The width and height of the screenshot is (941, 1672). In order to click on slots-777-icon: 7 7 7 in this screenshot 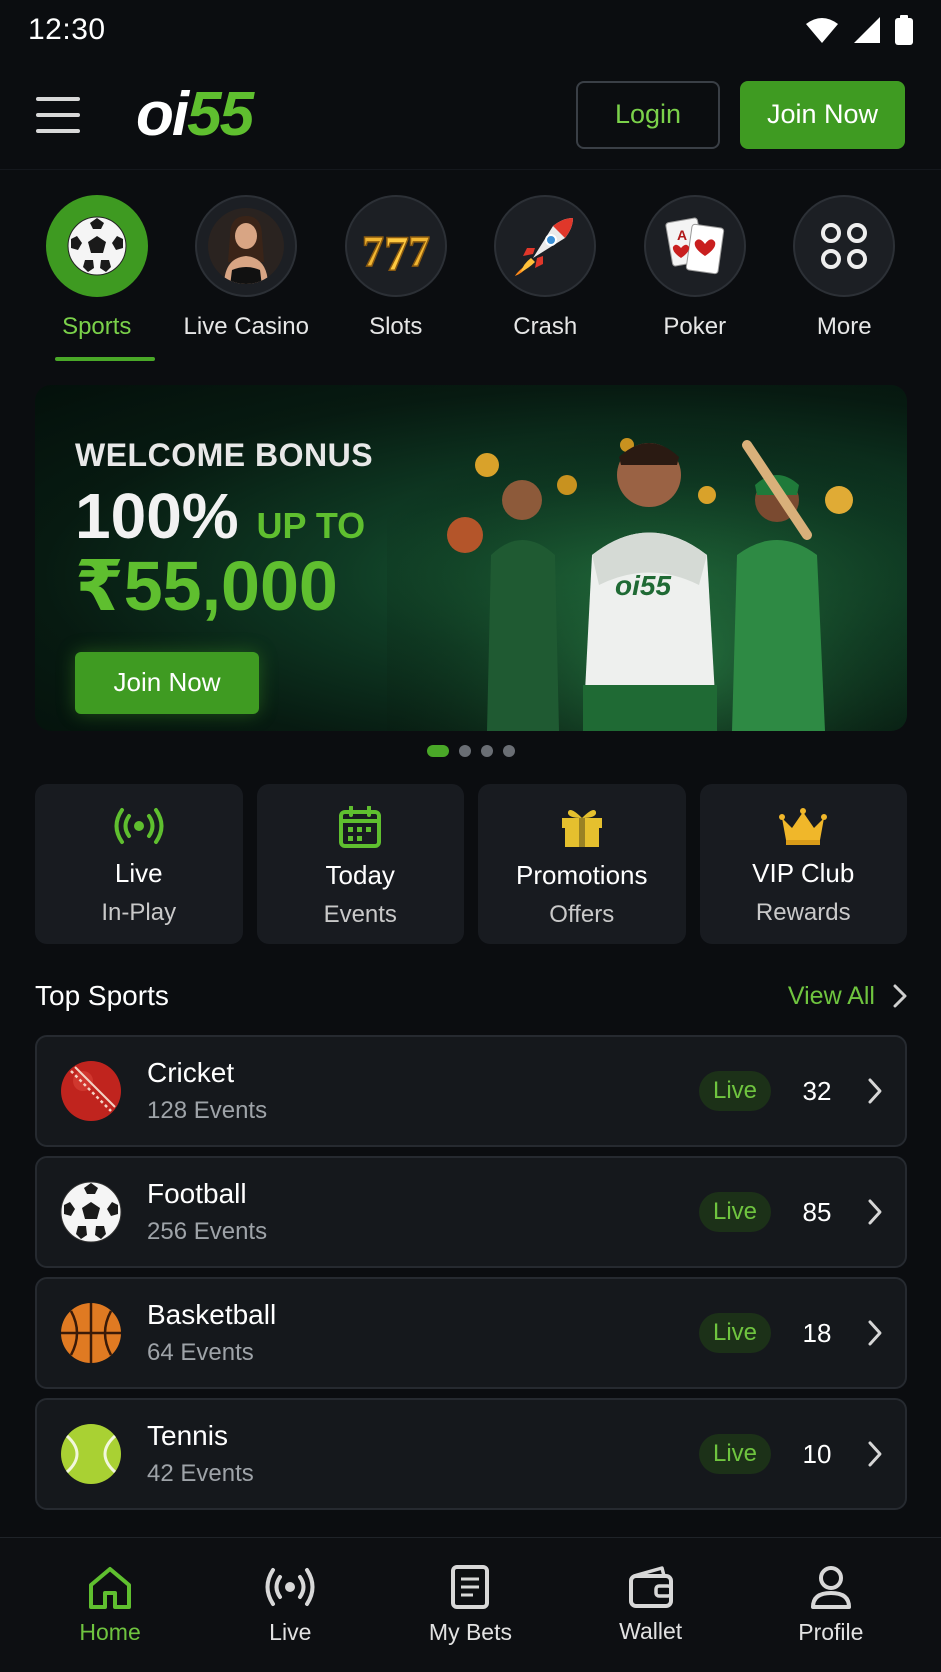, I will do `click(396, 250)`.